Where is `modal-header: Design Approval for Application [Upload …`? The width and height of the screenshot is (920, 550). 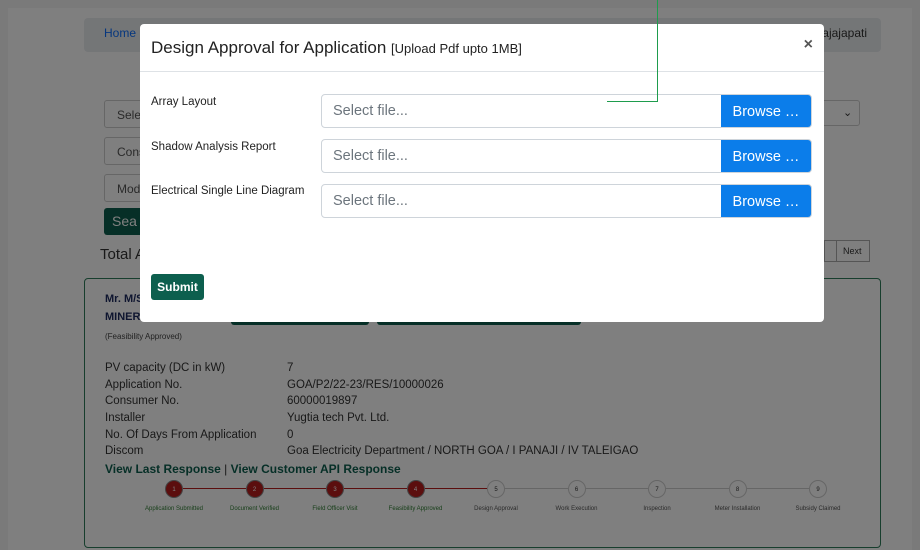 modal-header: Design Approval for Application [Upload … is located at coordinates (482, 48).